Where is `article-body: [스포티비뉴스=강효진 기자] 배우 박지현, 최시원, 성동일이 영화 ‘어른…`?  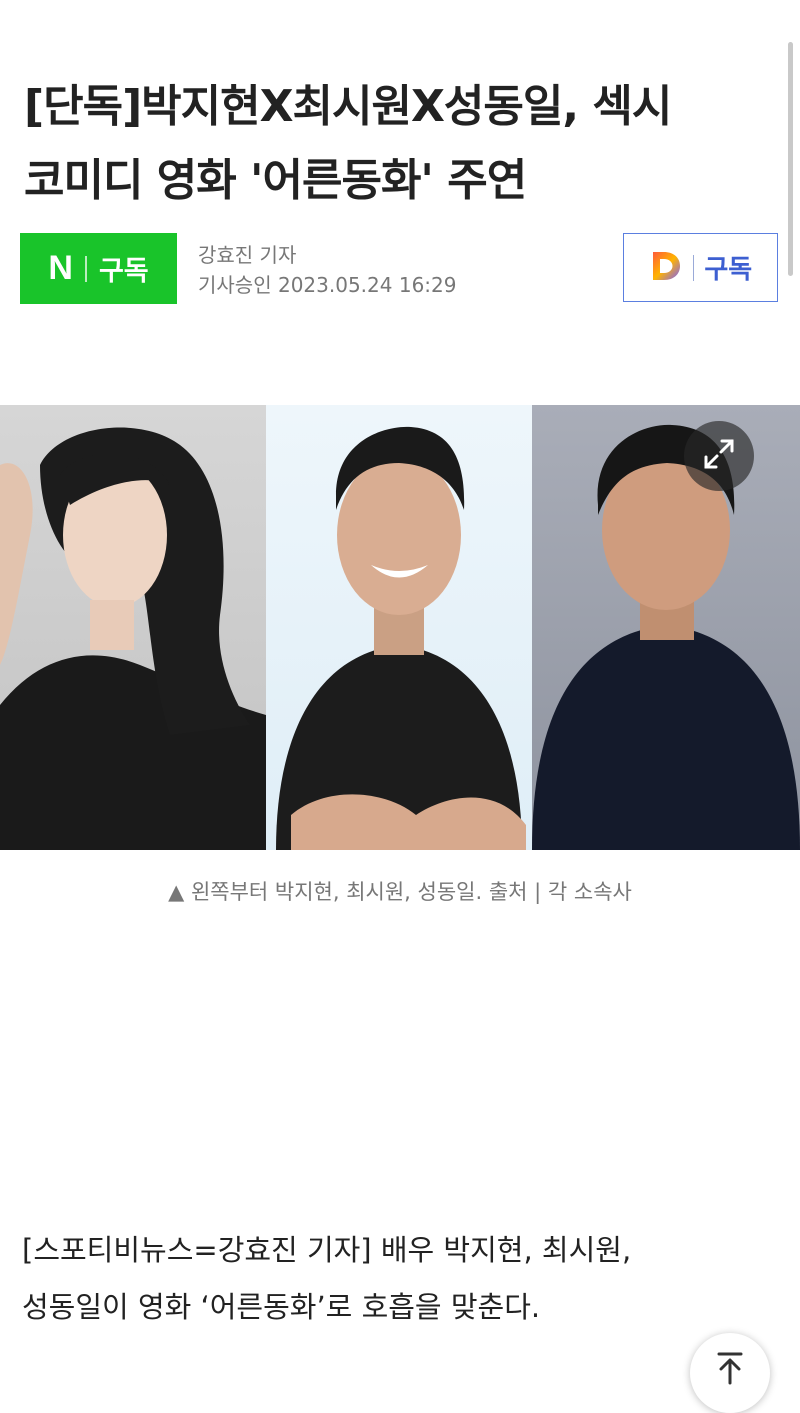 article-body: [스포티비뉴스=강효진 기자] 배우 박지현, 최시원, 성동일이 영화 ‘어른… is located at coordinates (402, 1279).